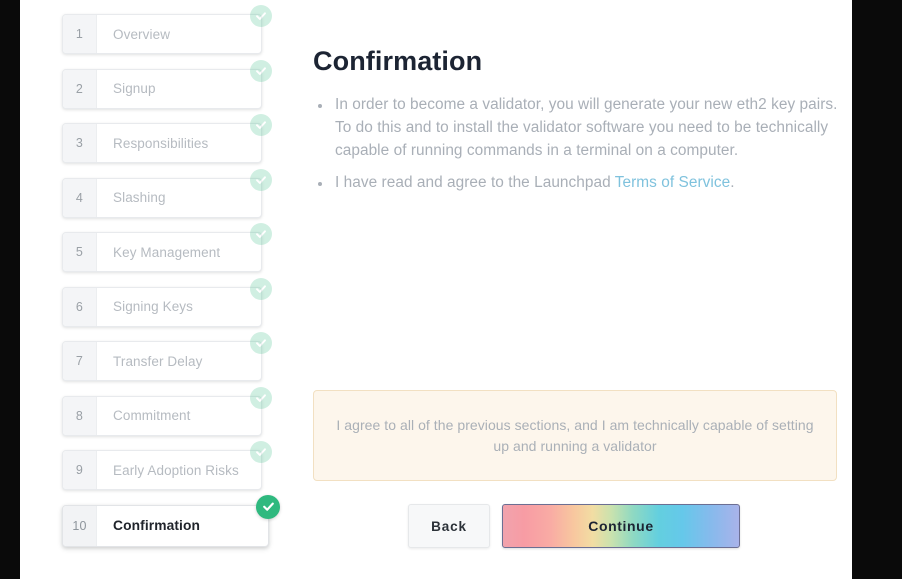 The image size is (902, 579). I want to click on sidebar-step-9: 9 Early Adoption Risks, so click(167, 465).